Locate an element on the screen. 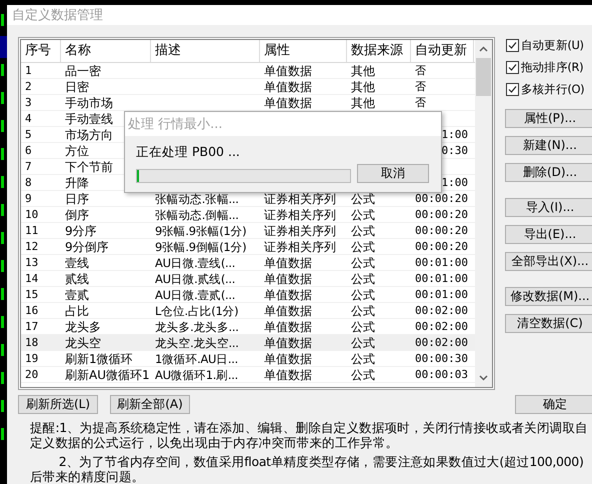 This screenshot has height=484, width=592. ok-button: 确定 is located at coordinates (553, 404).